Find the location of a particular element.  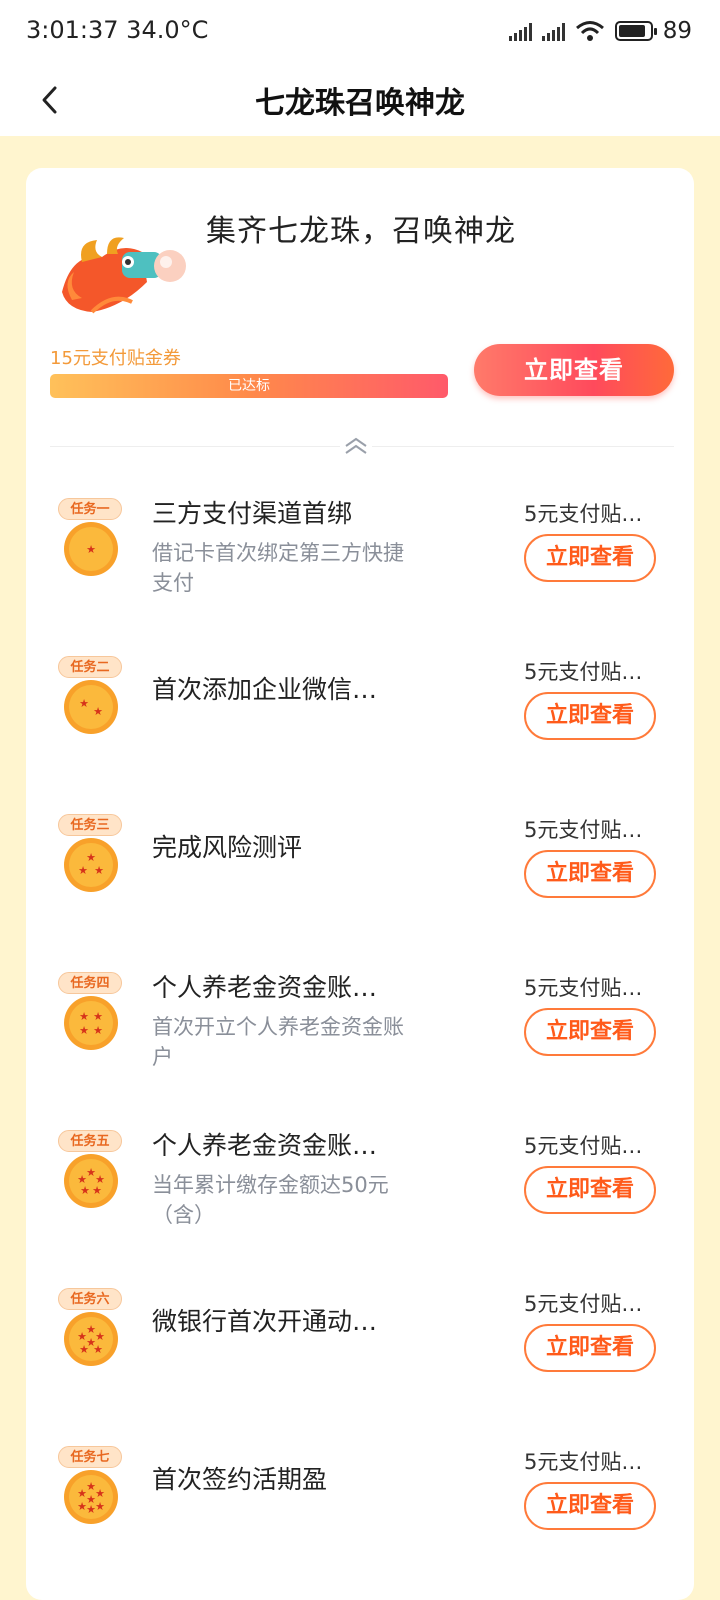

task-row: 任务七 ★ ★ ★ ★ ★ ★ ★ 首次签约活期盈 5元支付贴… 立即查看 is located at coordinates (360, 1523).